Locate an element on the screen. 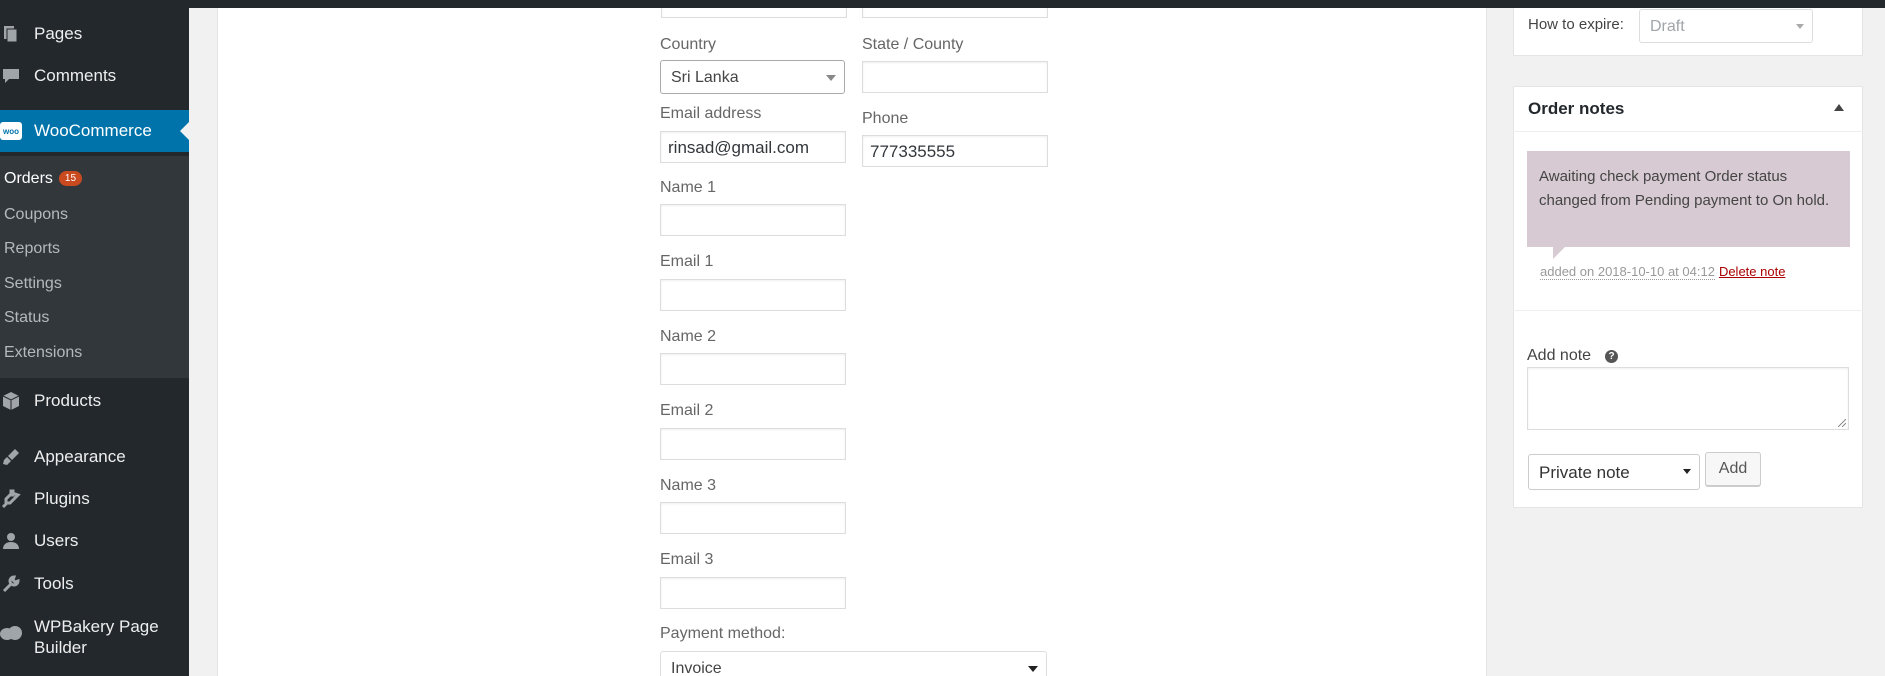 This screenshot has width=1885, height=676. email1-field is located at coordinates (753, 295).